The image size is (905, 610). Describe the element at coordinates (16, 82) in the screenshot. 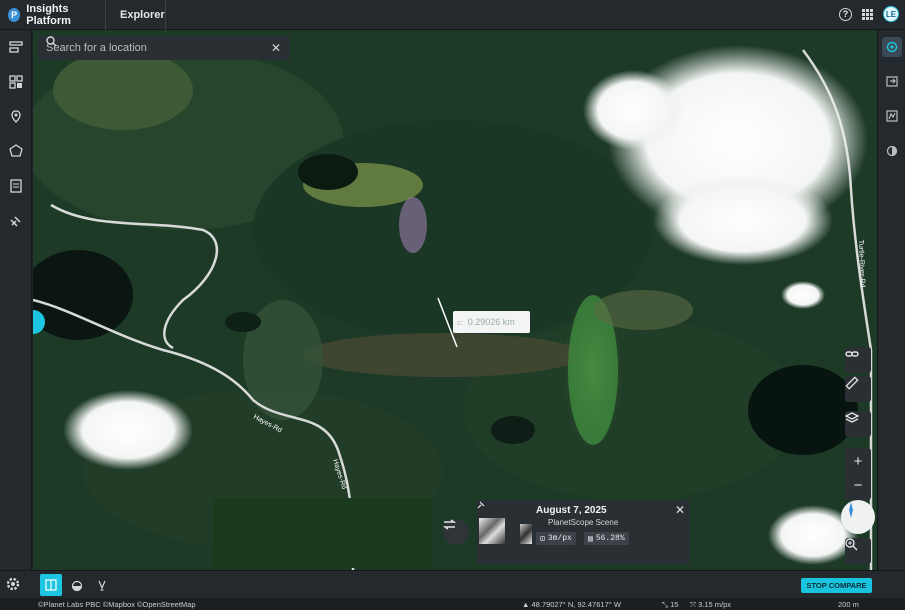

I see `mosaic-grid-icon` at that location.